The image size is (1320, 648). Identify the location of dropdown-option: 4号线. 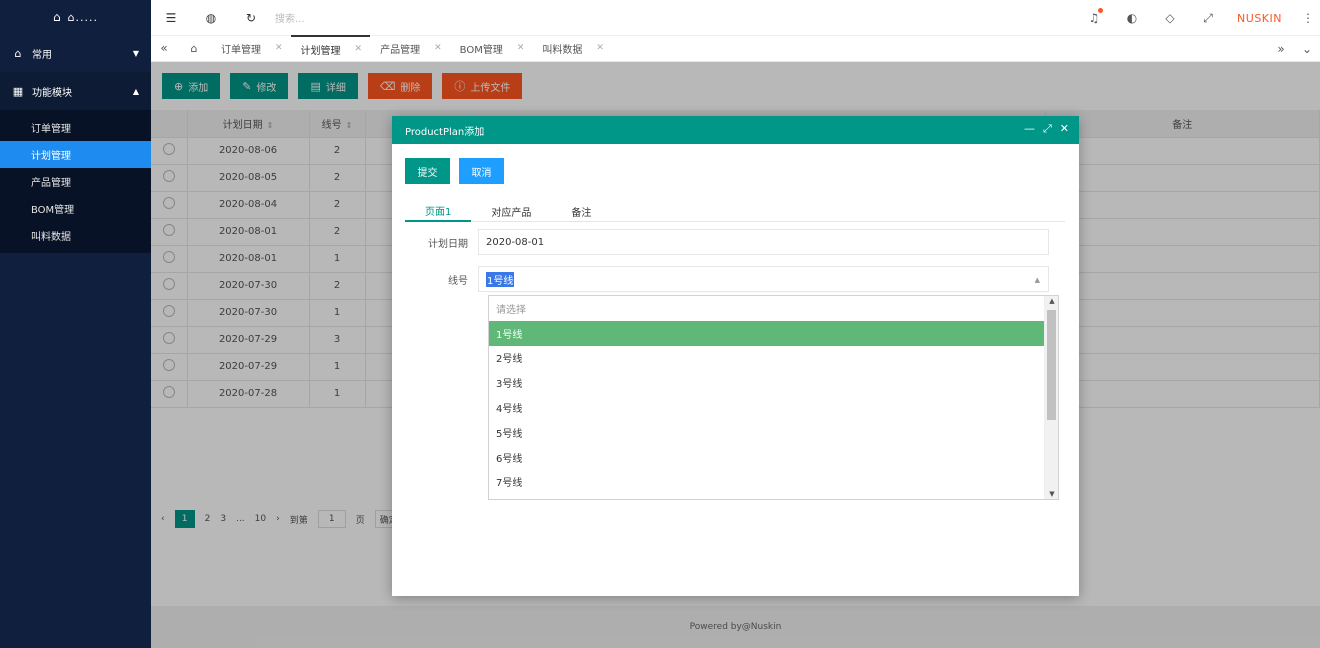
(766, 407).